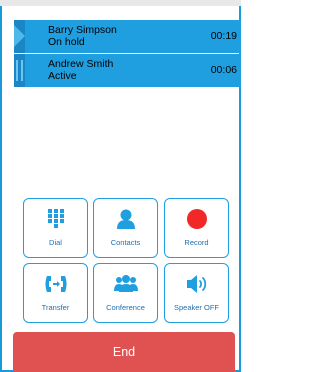  Describe the element at coordinates (127, 70) in the screenshot. I see `call-row-2: Andrew Smith Active 00:06` at that location.